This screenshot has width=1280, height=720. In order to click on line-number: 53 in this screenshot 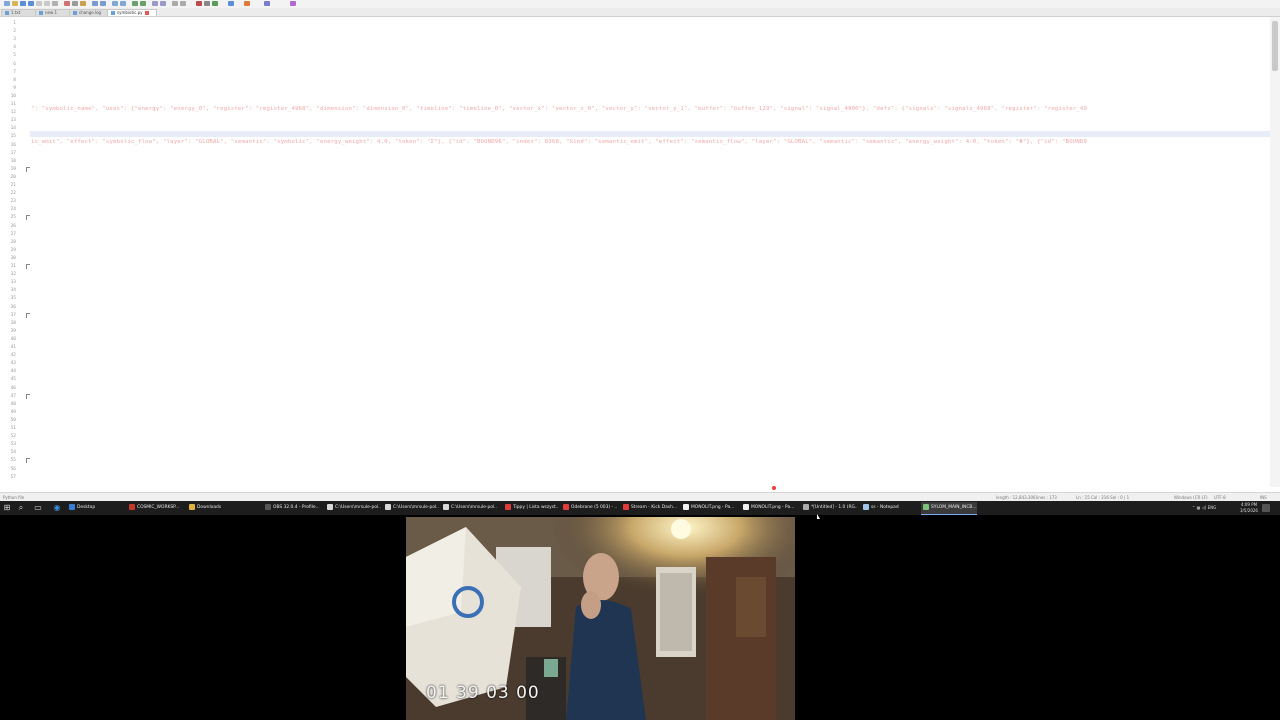, I will do `click(13, 445)`.